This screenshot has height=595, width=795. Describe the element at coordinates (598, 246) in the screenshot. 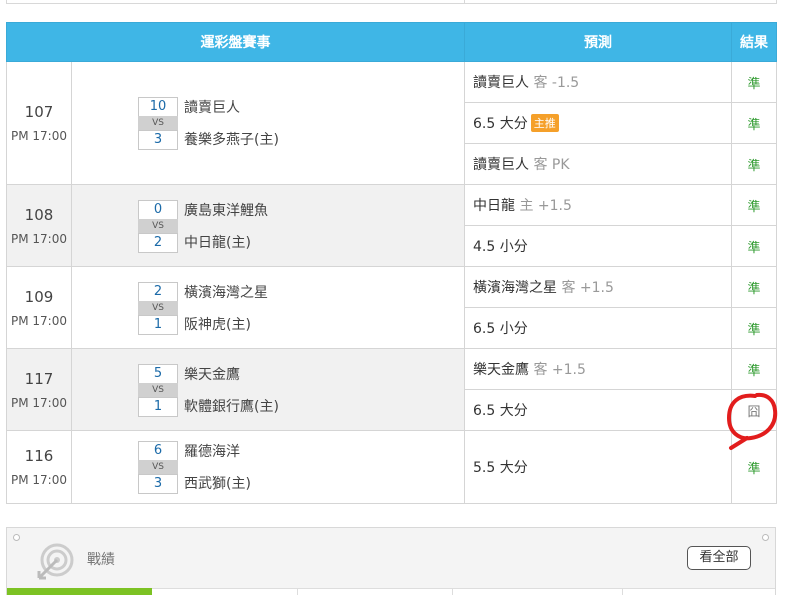

I see `prediction: 4.5 小分` at that location.